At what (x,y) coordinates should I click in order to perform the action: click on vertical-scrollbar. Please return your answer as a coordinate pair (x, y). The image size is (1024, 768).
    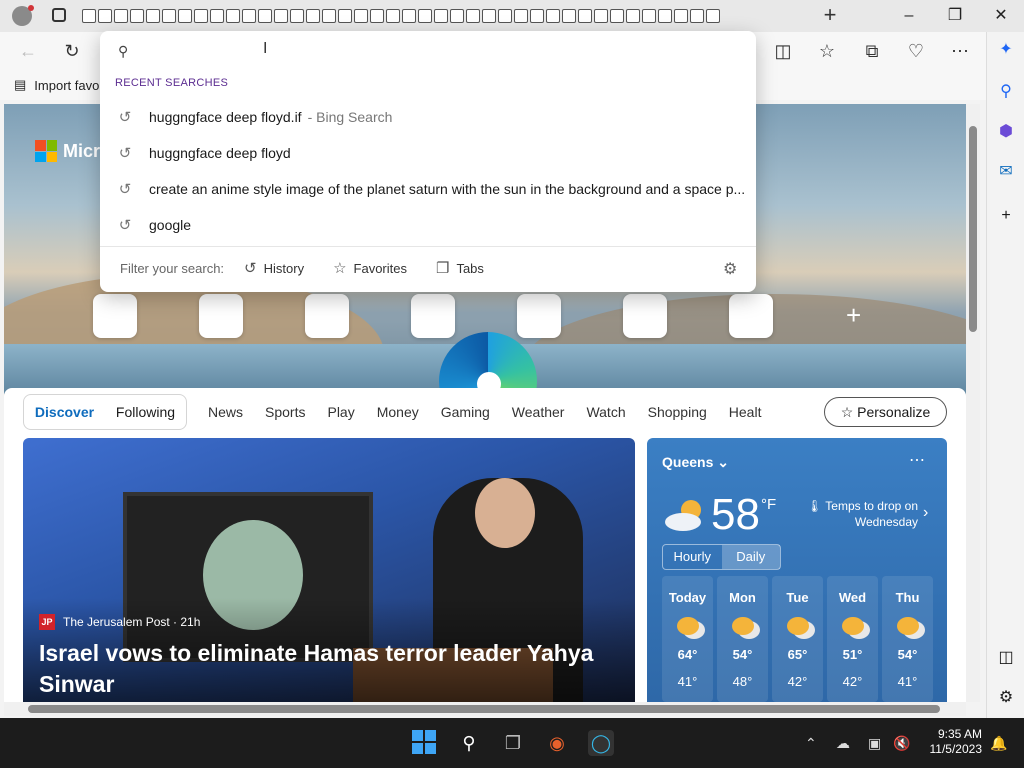
    Looking at the image, I should click on (973, 403).